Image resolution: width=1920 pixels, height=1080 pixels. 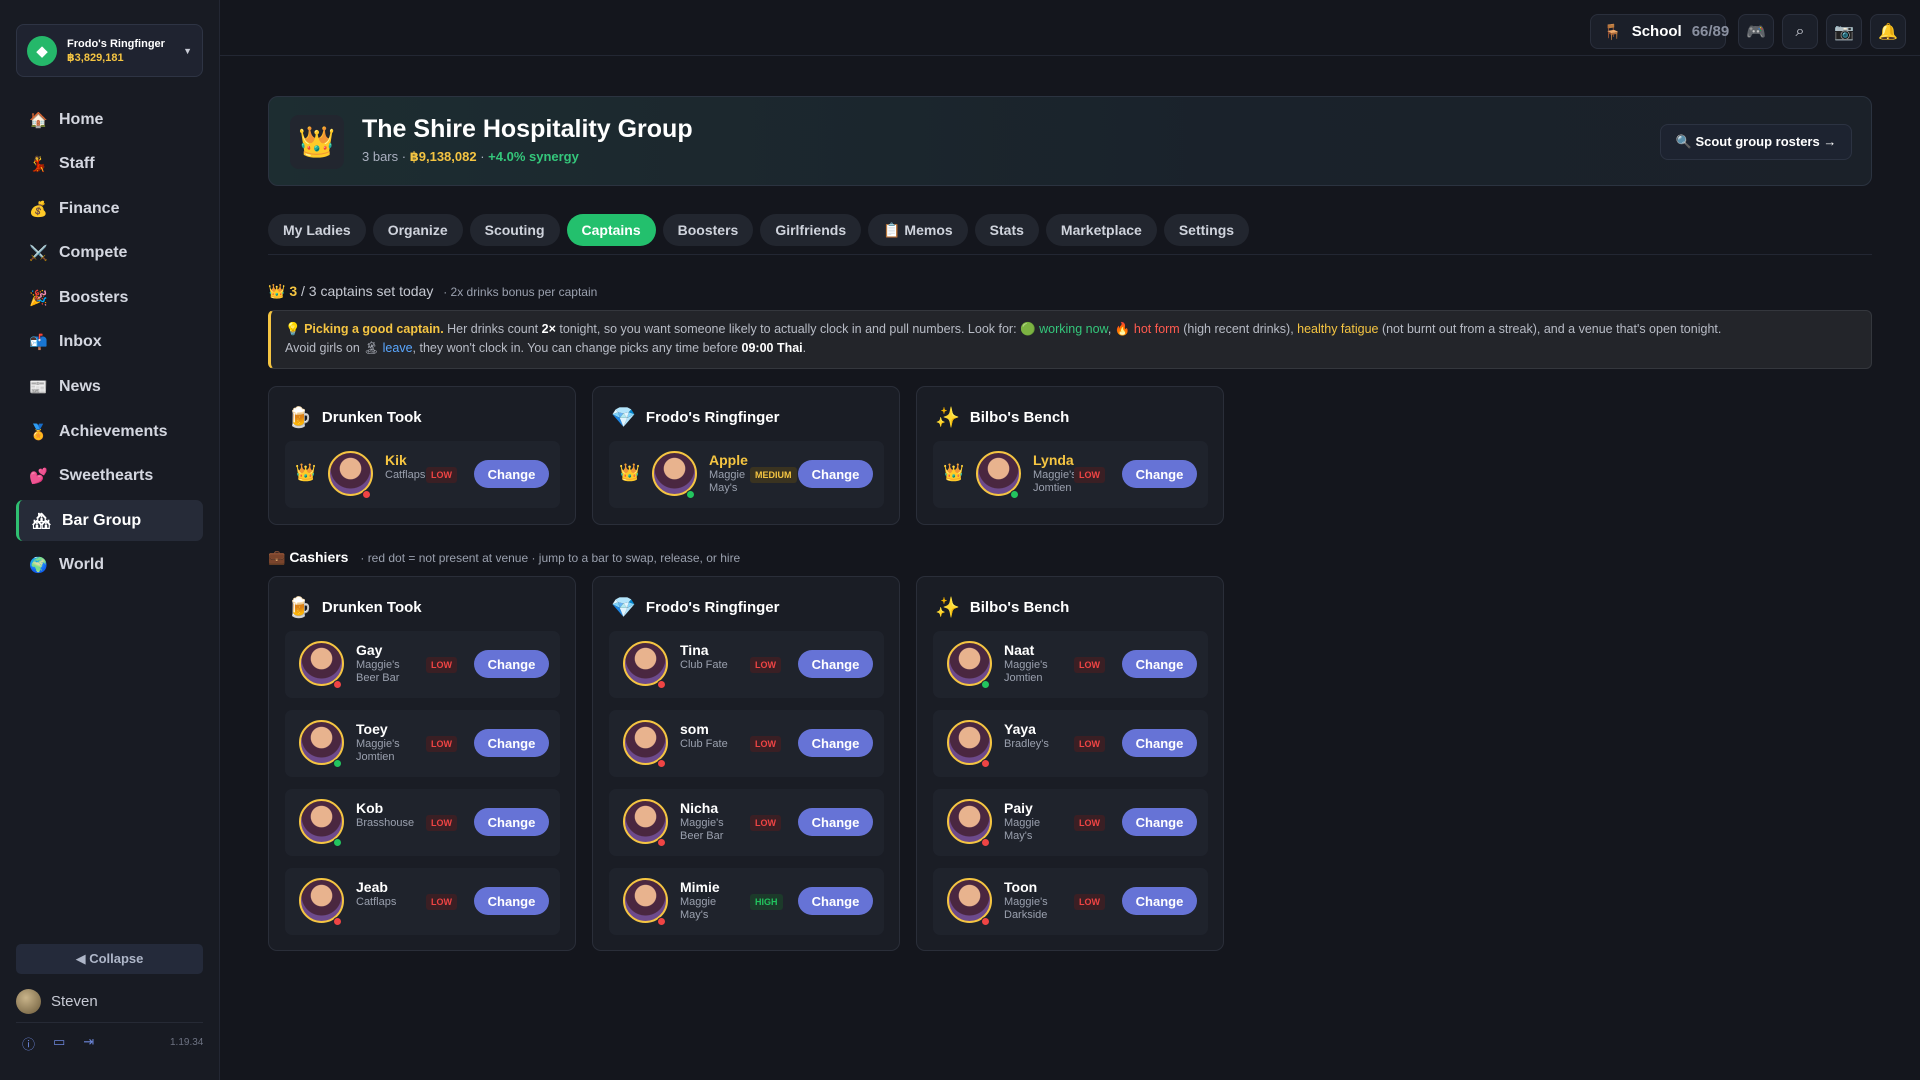 I want to click on nav-icon: 🏘, so click(x=42, y=521).